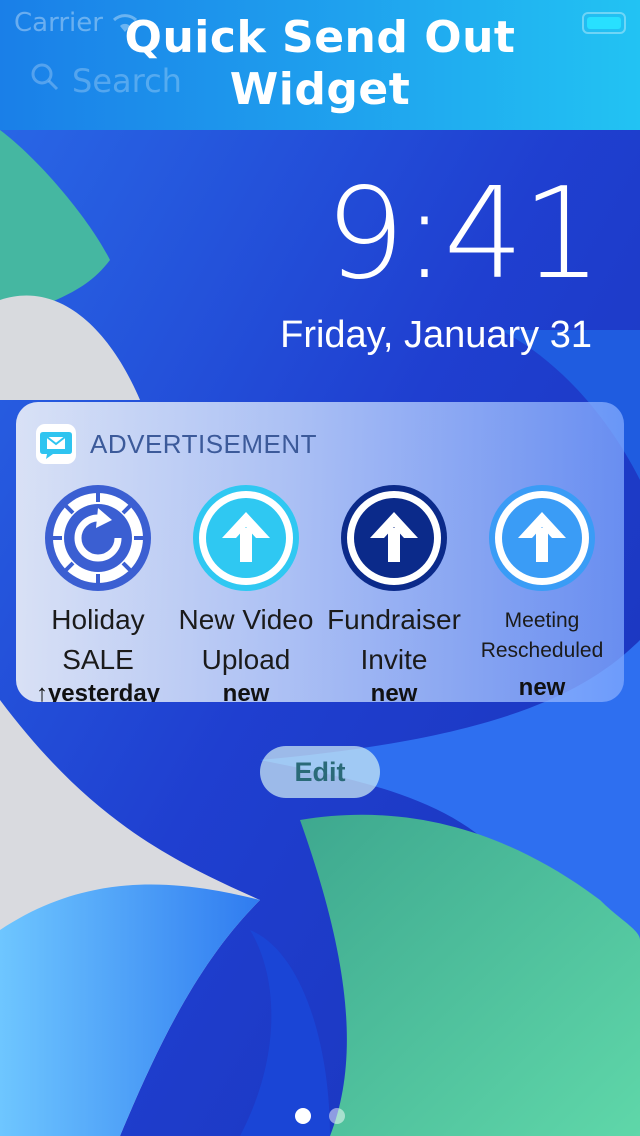 This screenshot has width=640, height=1136. I want to click on item-title: New Video, so click(246, 619).